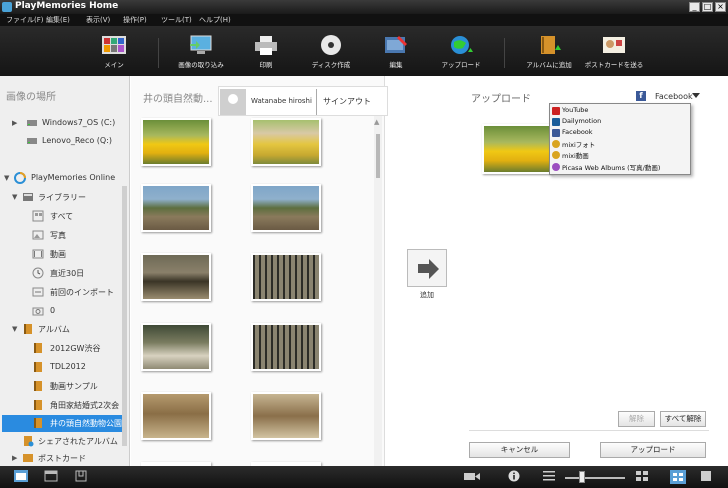 This screenshot has height=488, width=728. Describe the element at coordinates (678, 477) in the screenshot. I see `grid-view-icon` at that location.